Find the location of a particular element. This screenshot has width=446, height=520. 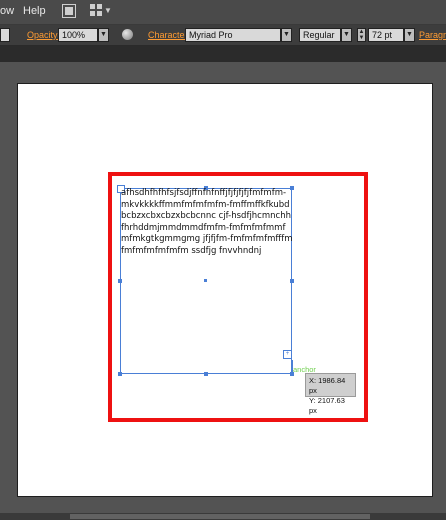

font-style-dropdown: ▼ is located at coordinates (346, 35).